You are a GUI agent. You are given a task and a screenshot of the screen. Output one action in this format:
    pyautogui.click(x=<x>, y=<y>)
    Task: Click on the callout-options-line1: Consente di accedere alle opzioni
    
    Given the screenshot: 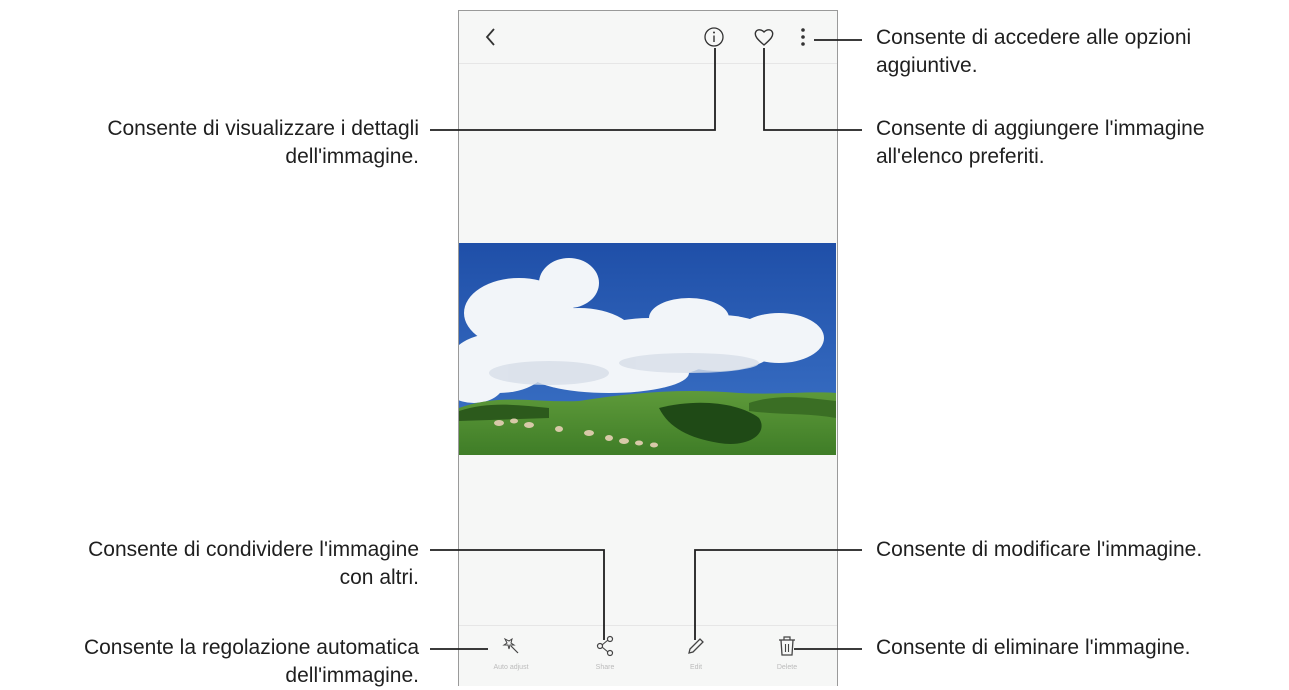 What is the action you would take?
    pyautogui.click(x=1034, y=37)
    